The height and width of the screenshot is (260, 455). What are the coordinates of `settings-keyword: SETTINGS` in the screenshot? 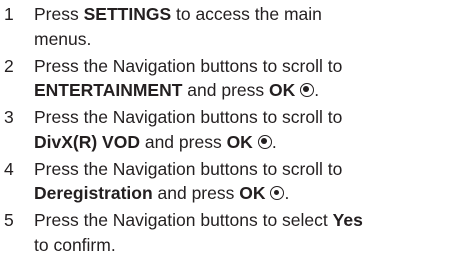 It's located at (127, 14).